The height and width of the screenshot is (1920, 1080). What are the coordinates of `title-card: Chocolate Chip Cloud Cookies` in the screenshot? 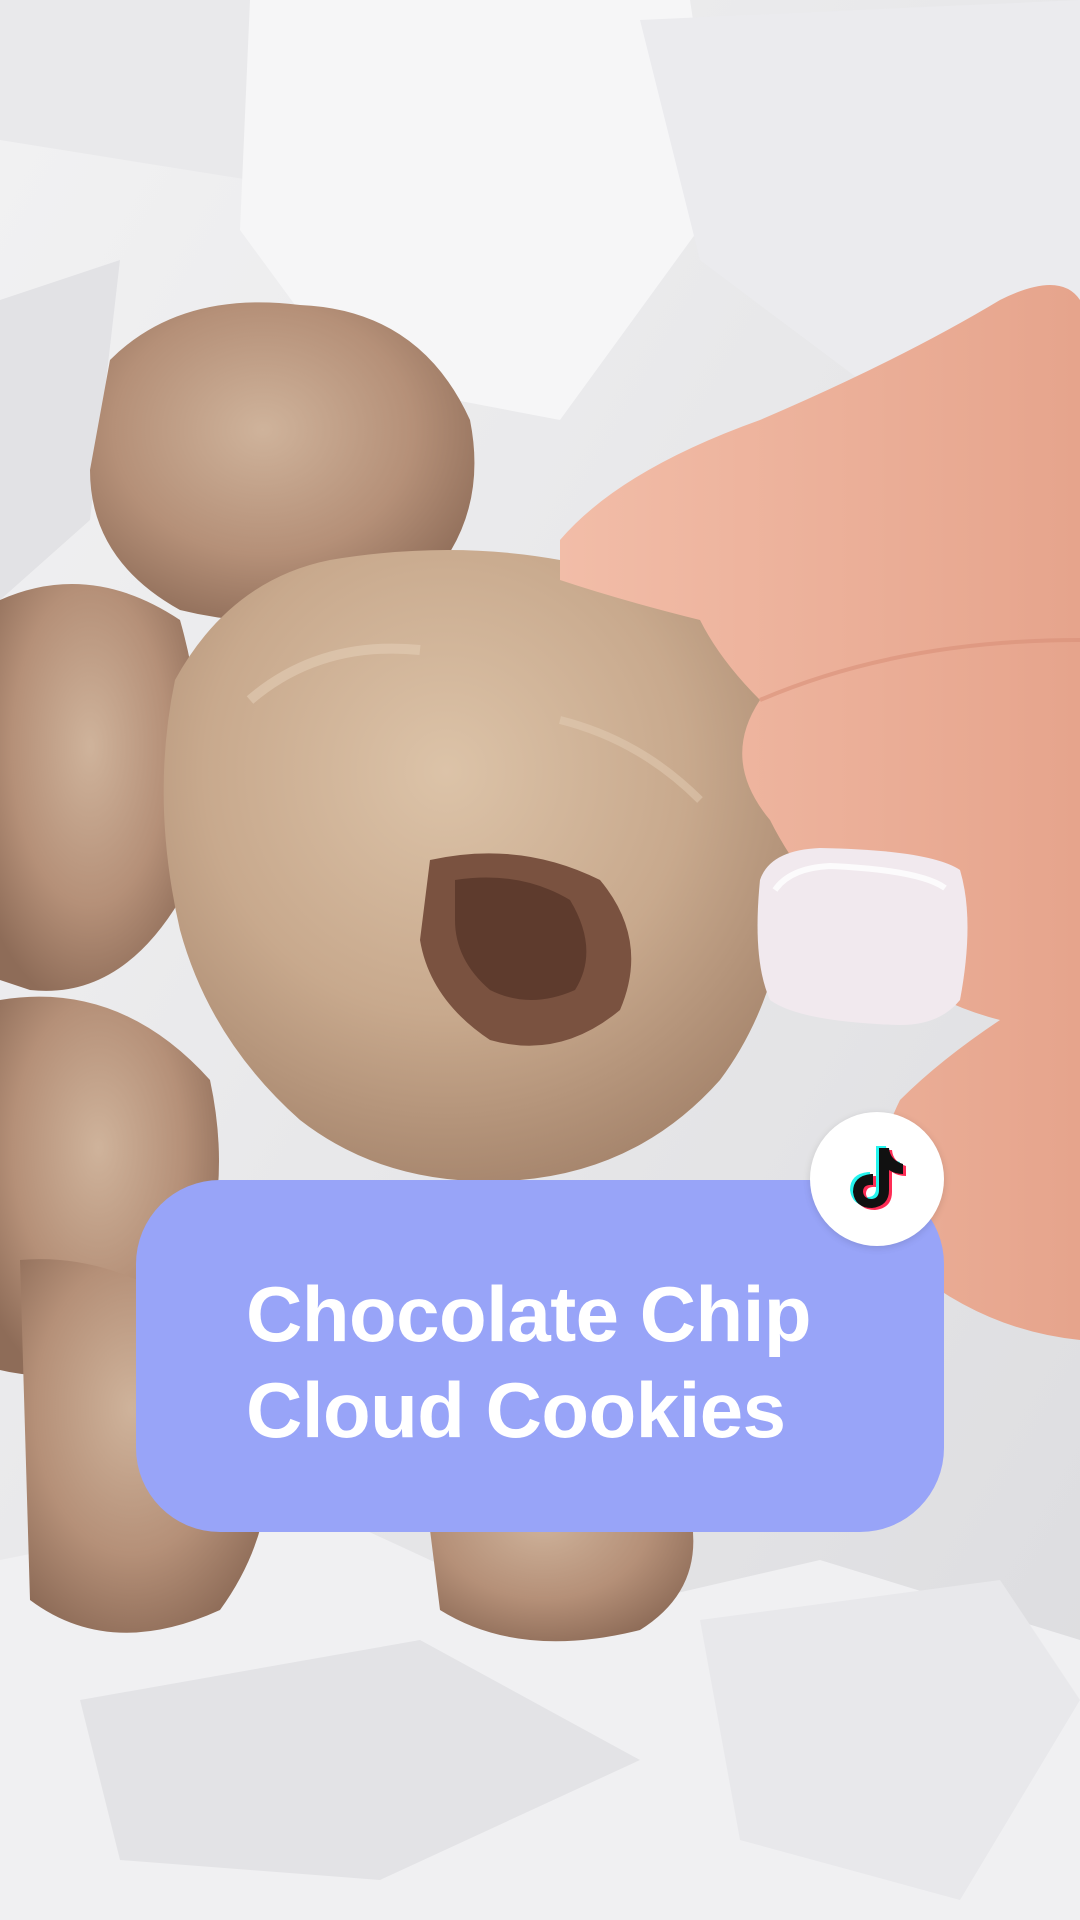 It's located at (540, 1356).